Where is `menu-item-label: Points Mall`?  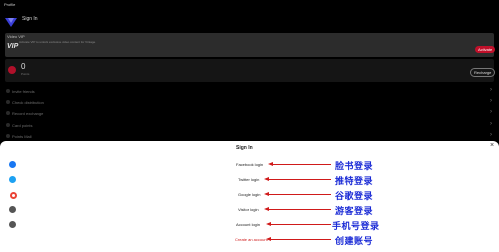
menu-item-label: Points Mall is located at coordinates (22, 136).